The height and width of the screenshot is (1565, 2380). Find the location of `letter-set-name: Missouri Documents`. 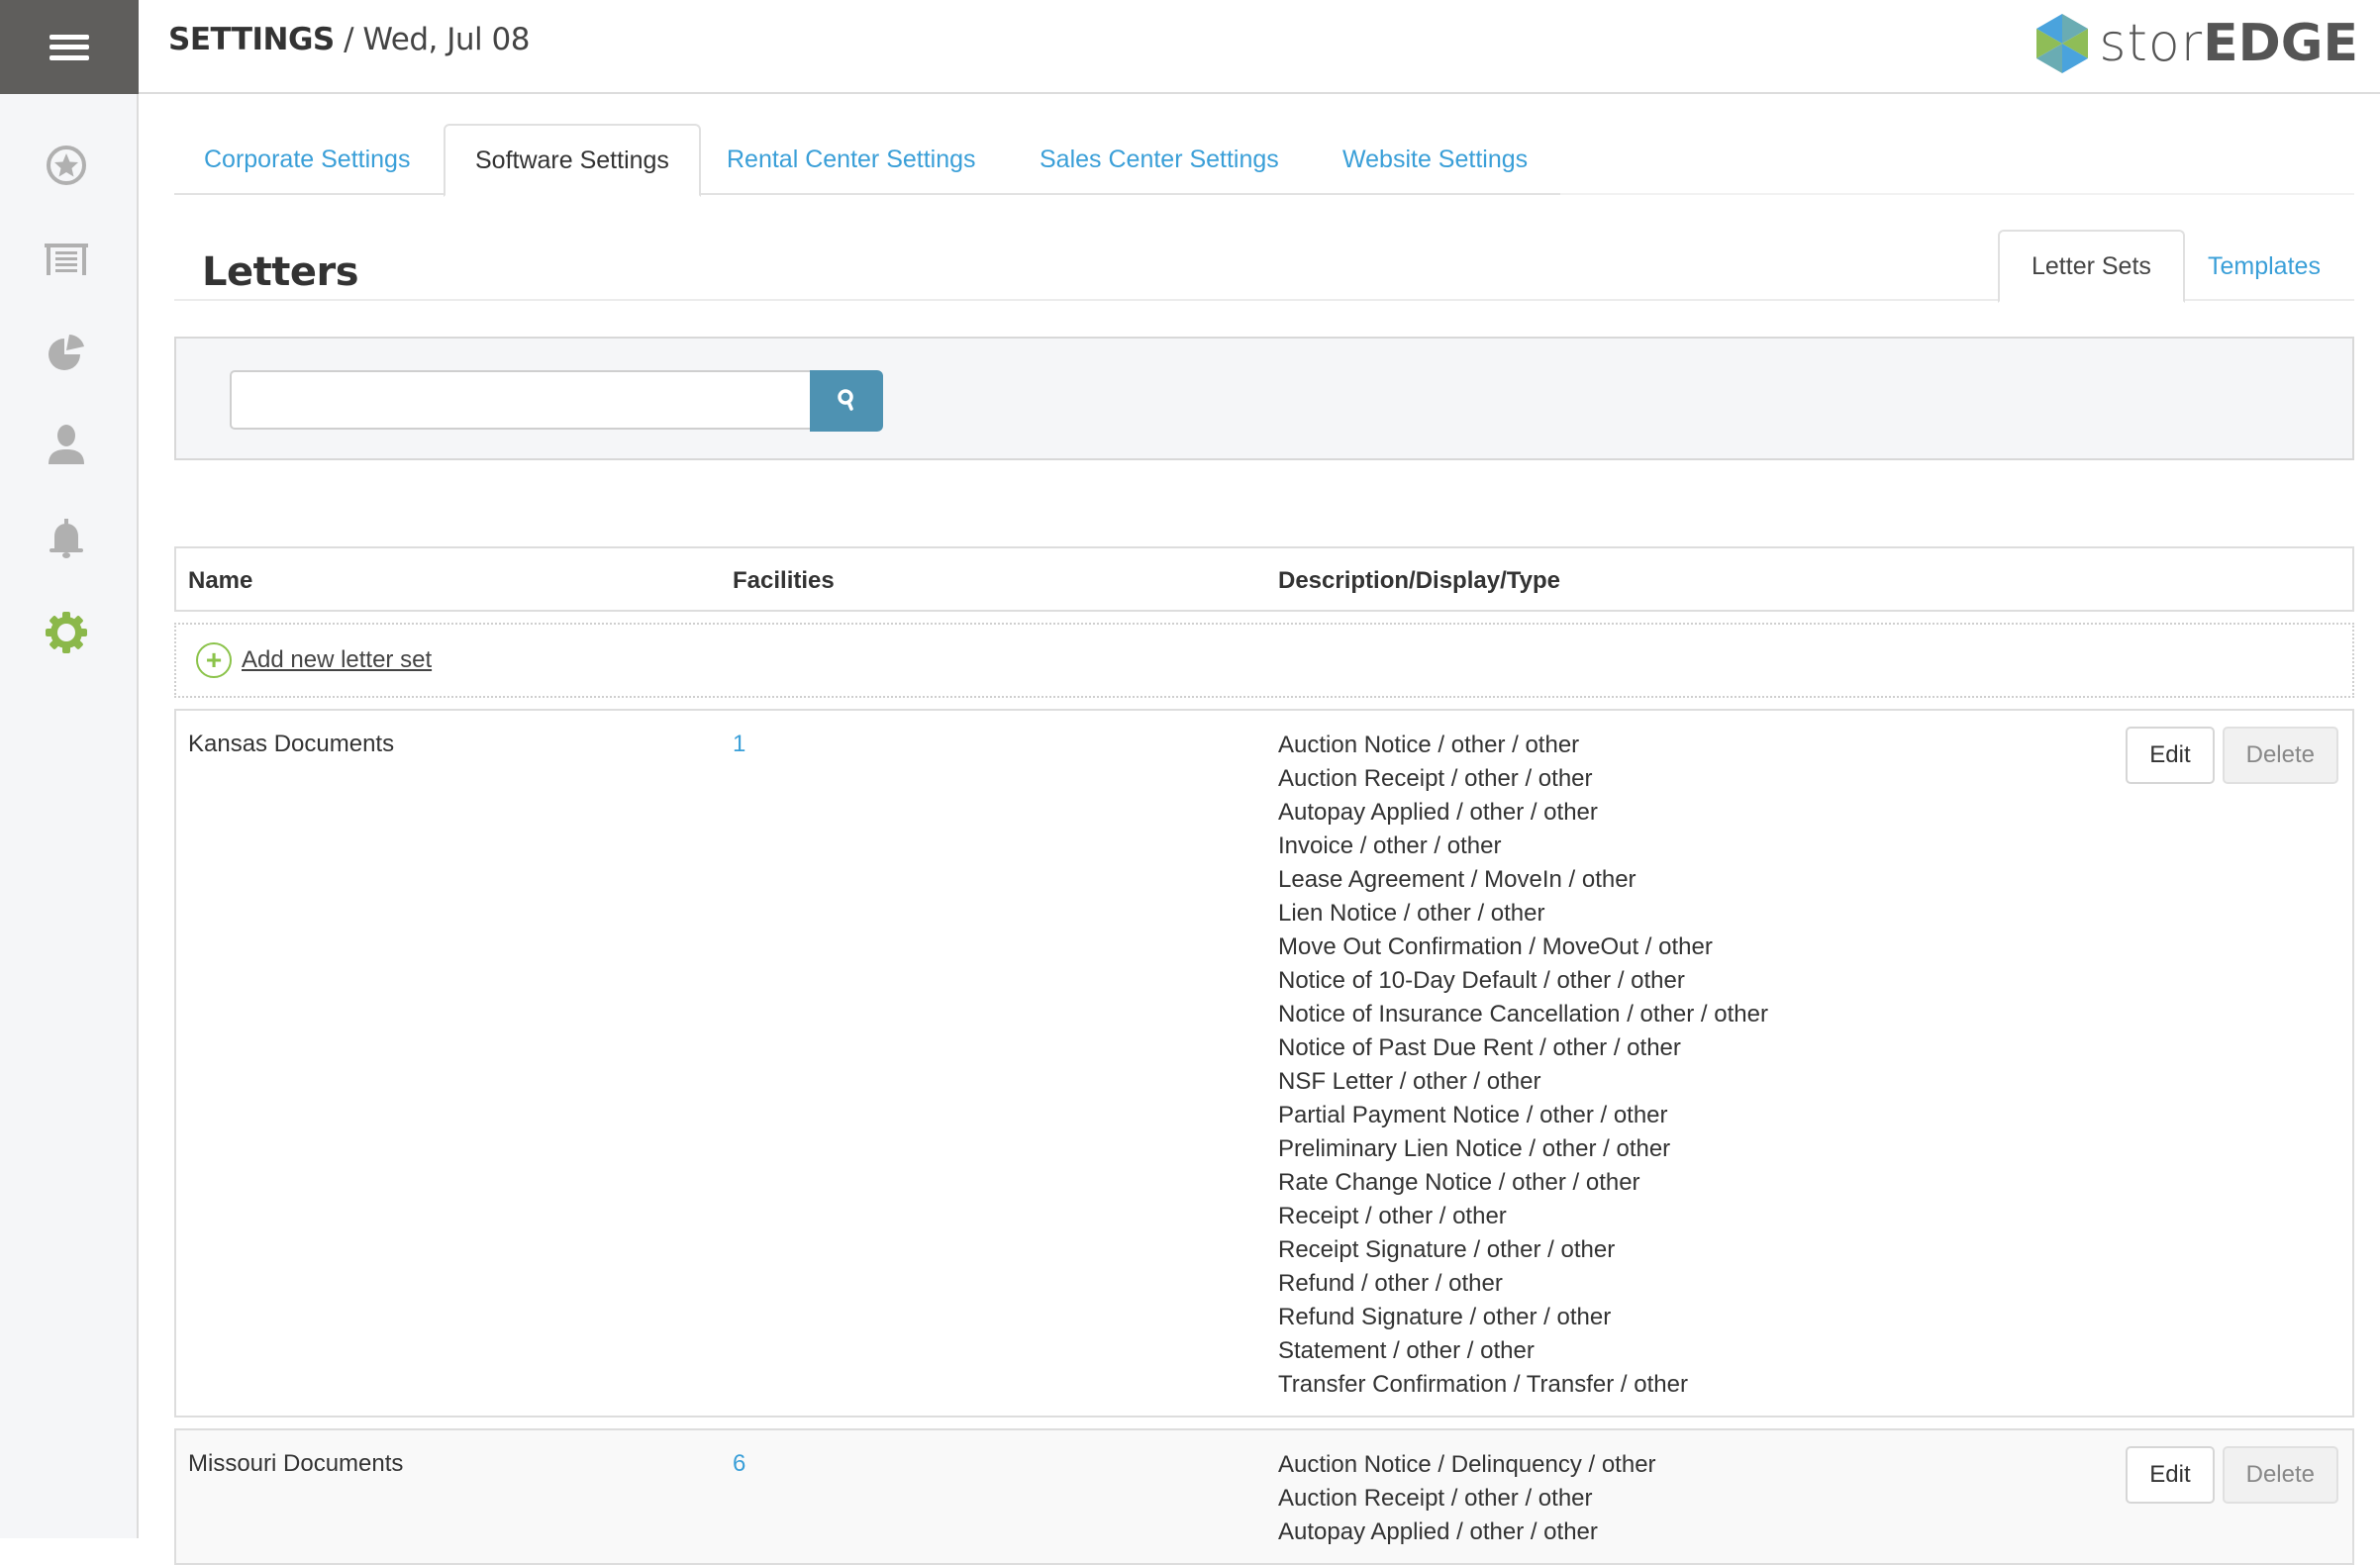

letter-set-name: Missouri Documents is located at coordinates (296, 1463).